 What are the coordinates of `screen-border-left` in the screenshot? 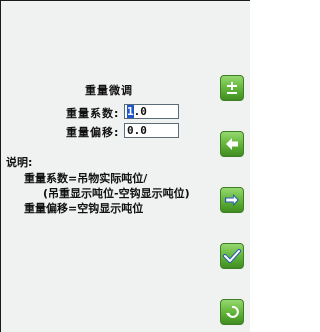 It's located at (0, 166).